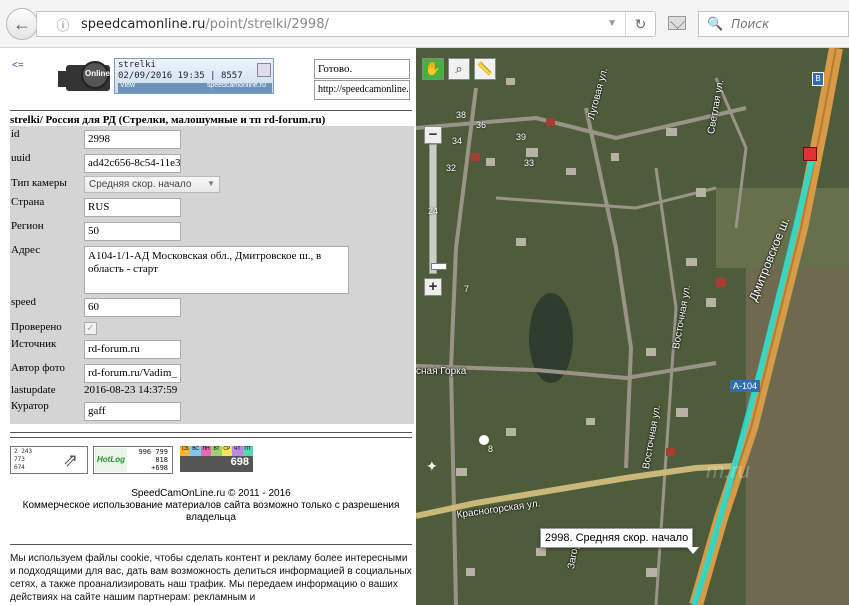 This screenshot has width=849, height=605. I want to click on counter3-value: 698, so click(216, 464).